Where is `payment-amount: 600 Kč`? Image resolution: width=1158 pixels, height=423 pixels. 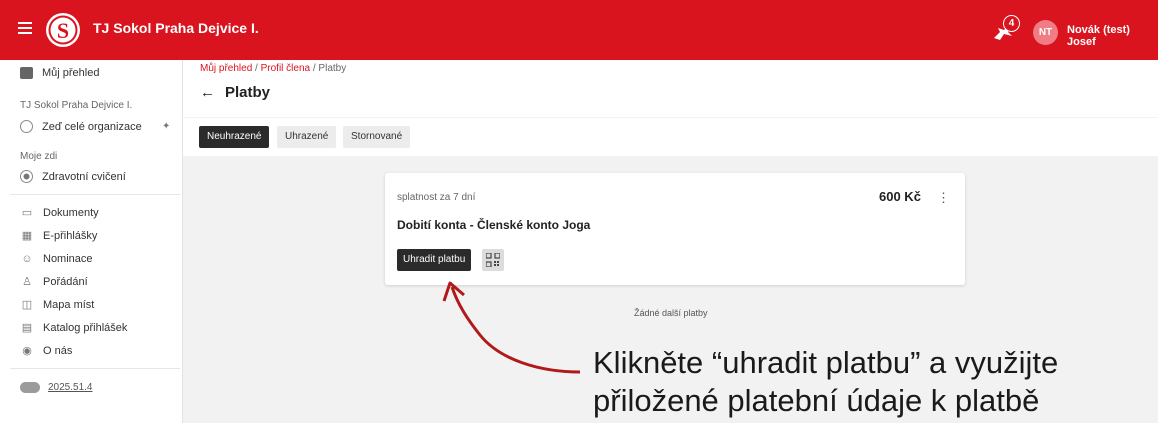 payment-amount: 600 Kč is located at coordinates (900, 196).